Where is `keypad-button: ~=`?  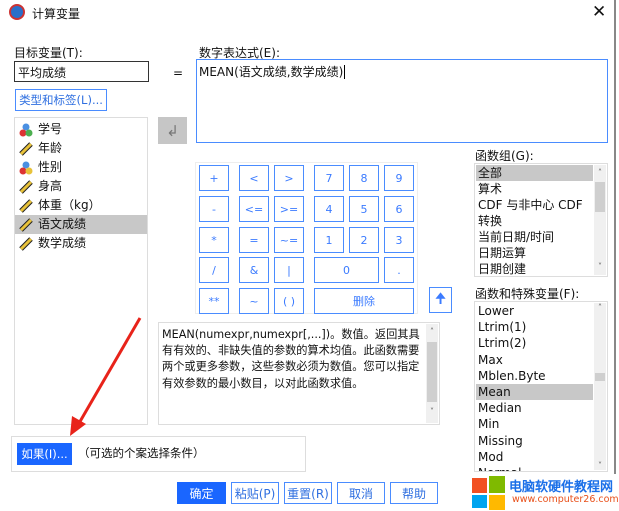
keypad-button: ~= is located at coordinates (289, 240).